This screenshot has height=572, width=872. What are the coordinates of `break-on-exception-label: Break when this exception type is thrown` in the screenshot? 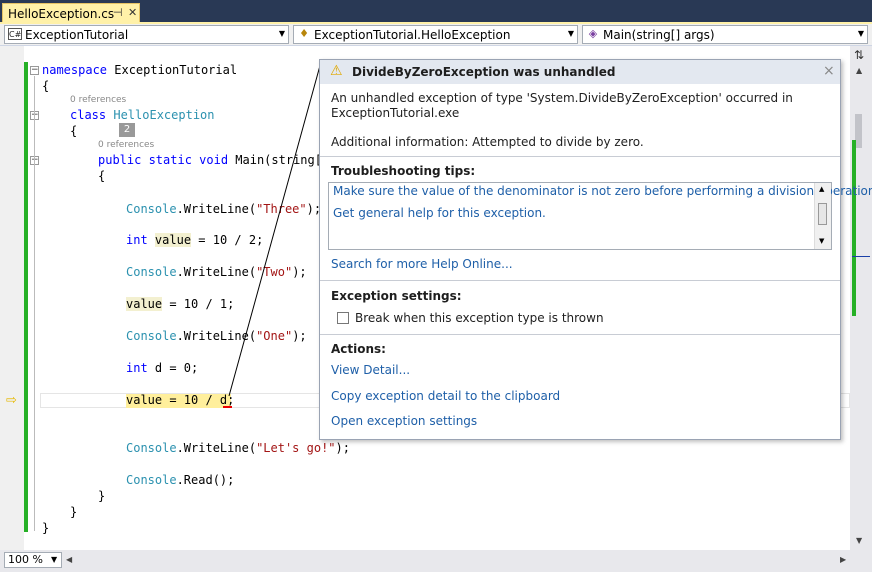 It's located at (479, 318).